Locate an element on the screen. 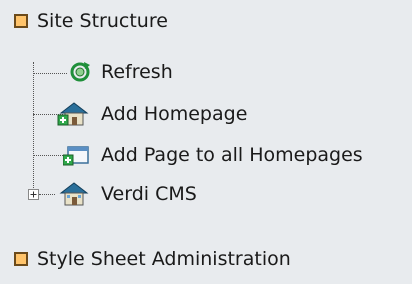  tree-item-verdi-cms: Verdi CMS is located at coordinates (127, 194).